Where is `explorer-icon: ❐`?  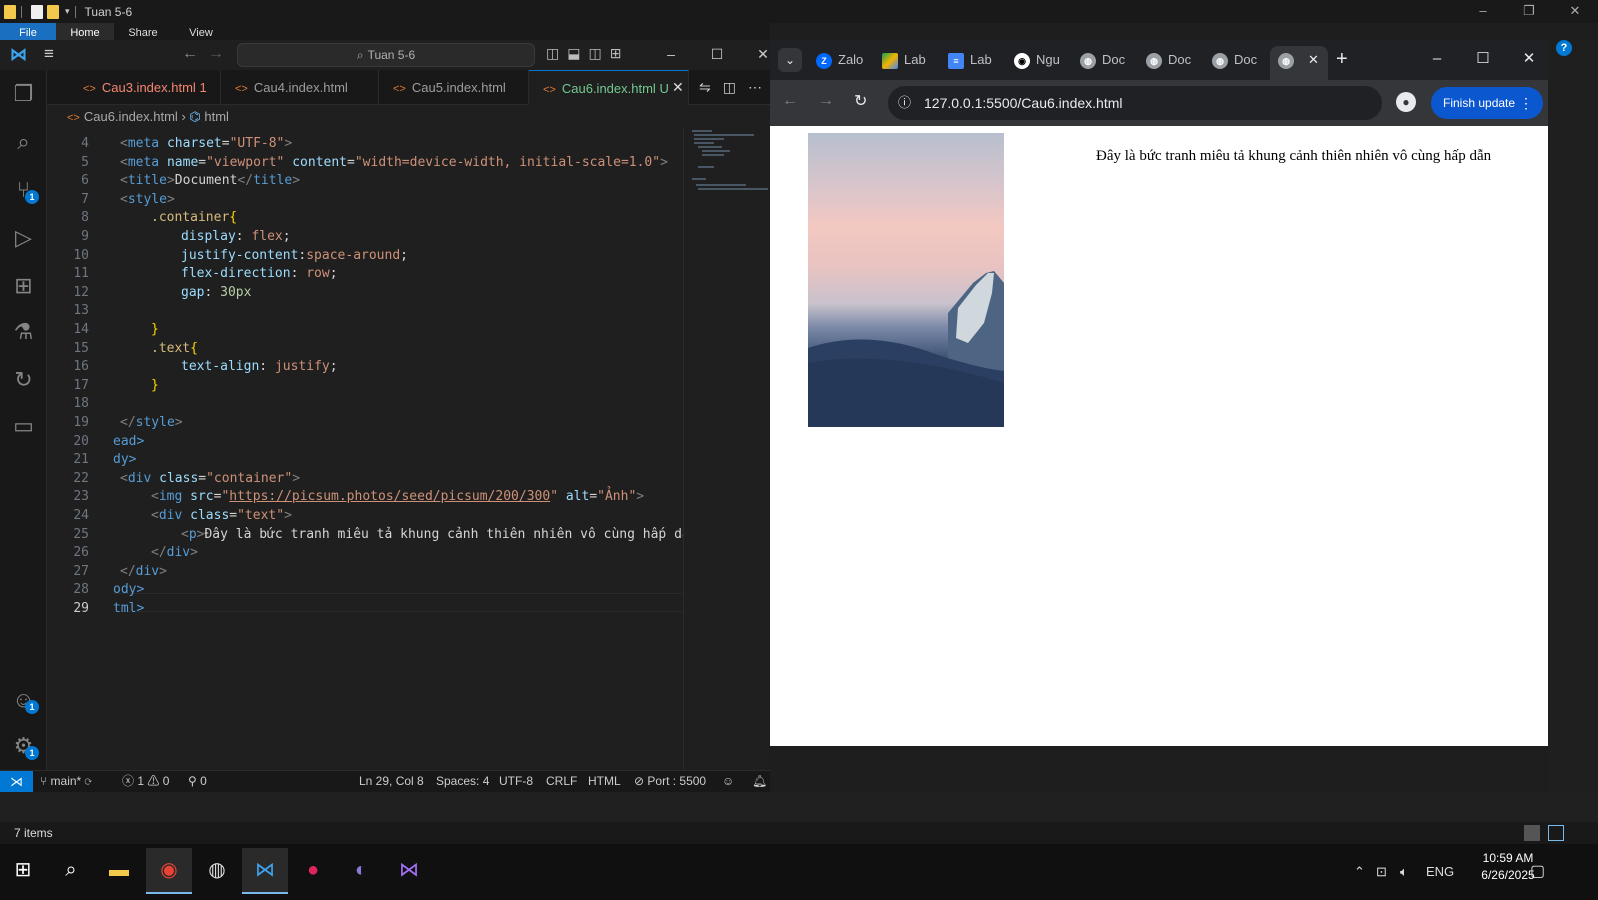
explorer-icon: ❐ is located at coordinates (23, 94).